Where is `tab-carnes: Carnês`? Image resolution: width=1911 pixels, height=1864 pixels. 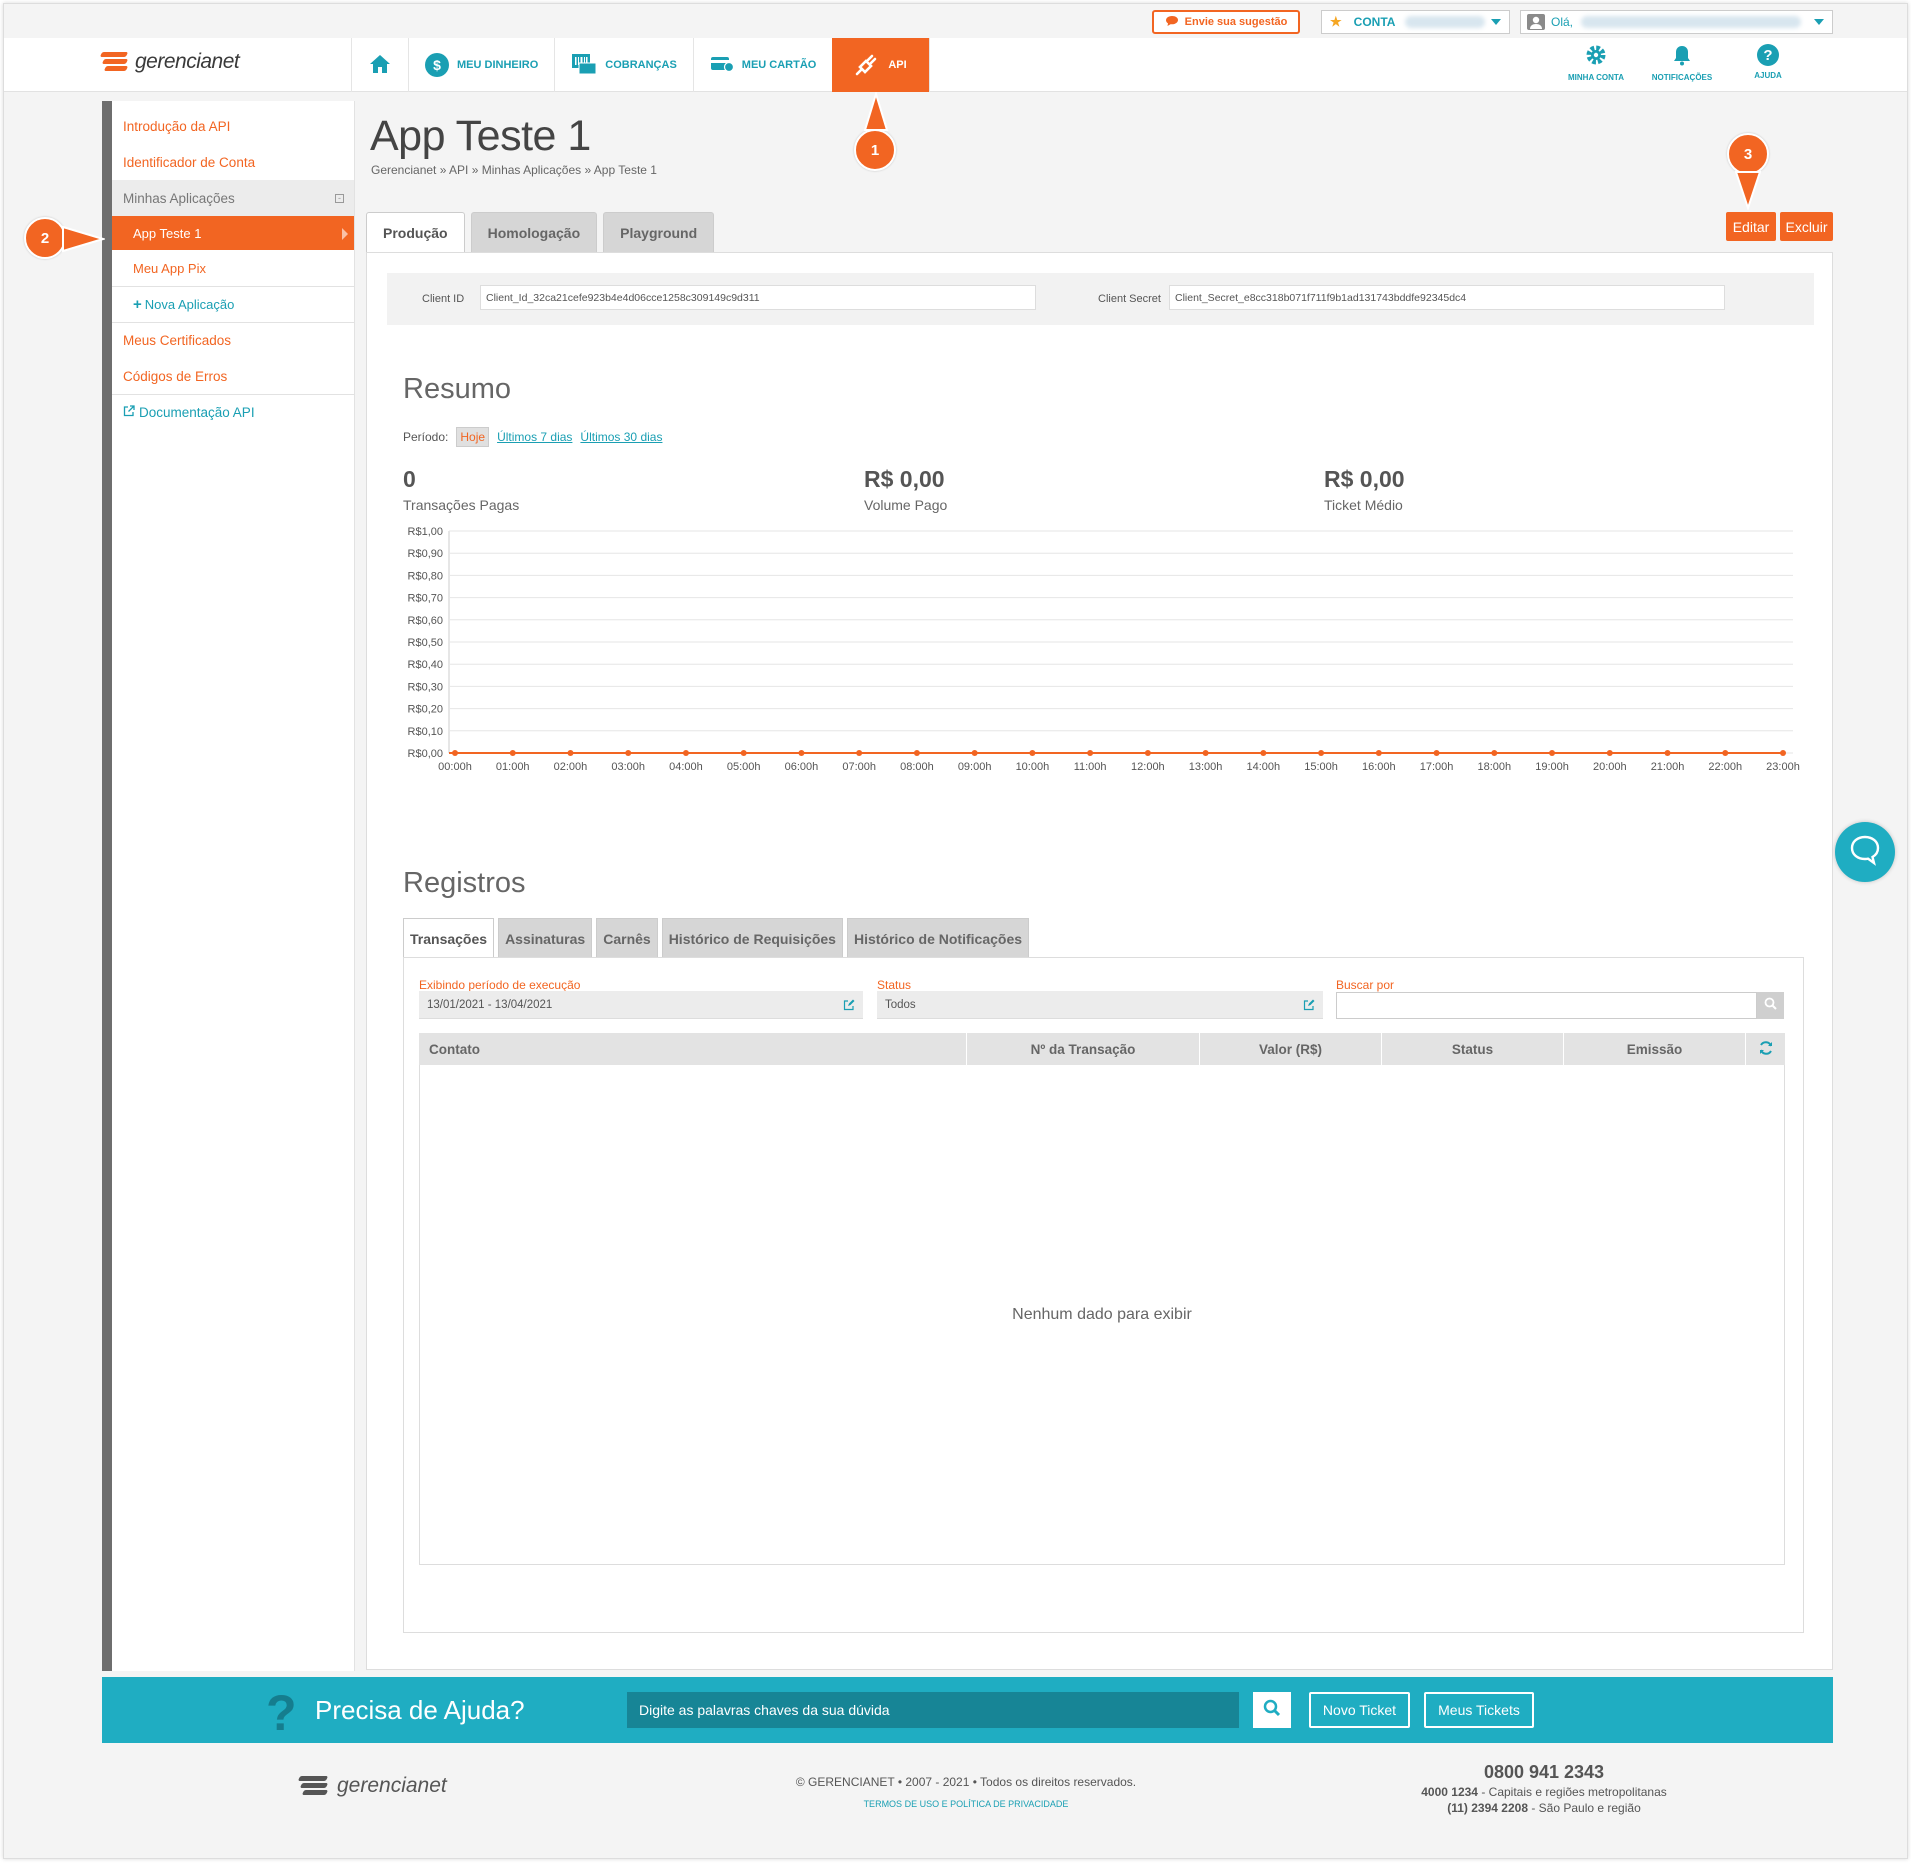
tab-carnes: Carnês is located at coordinates (627, 938).